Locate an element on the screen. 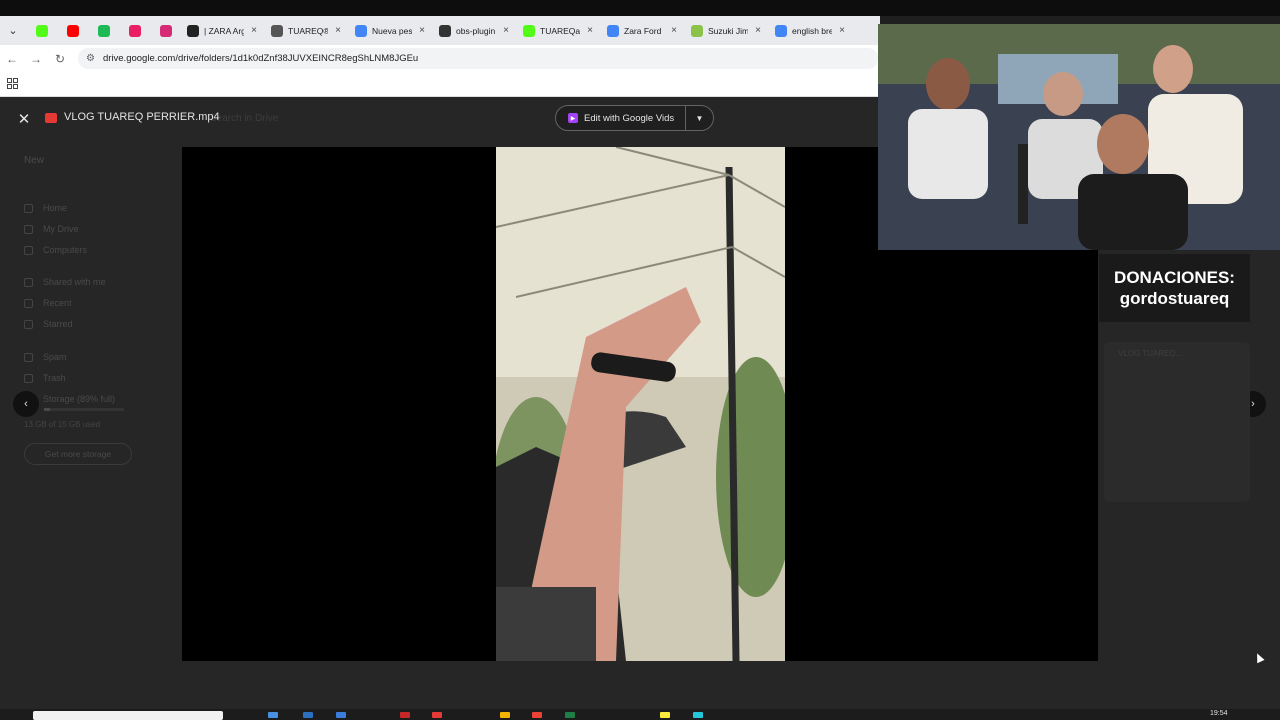 This screenshot has width=1280, height=720. spotify-icon is located at coordinates (103, 30).